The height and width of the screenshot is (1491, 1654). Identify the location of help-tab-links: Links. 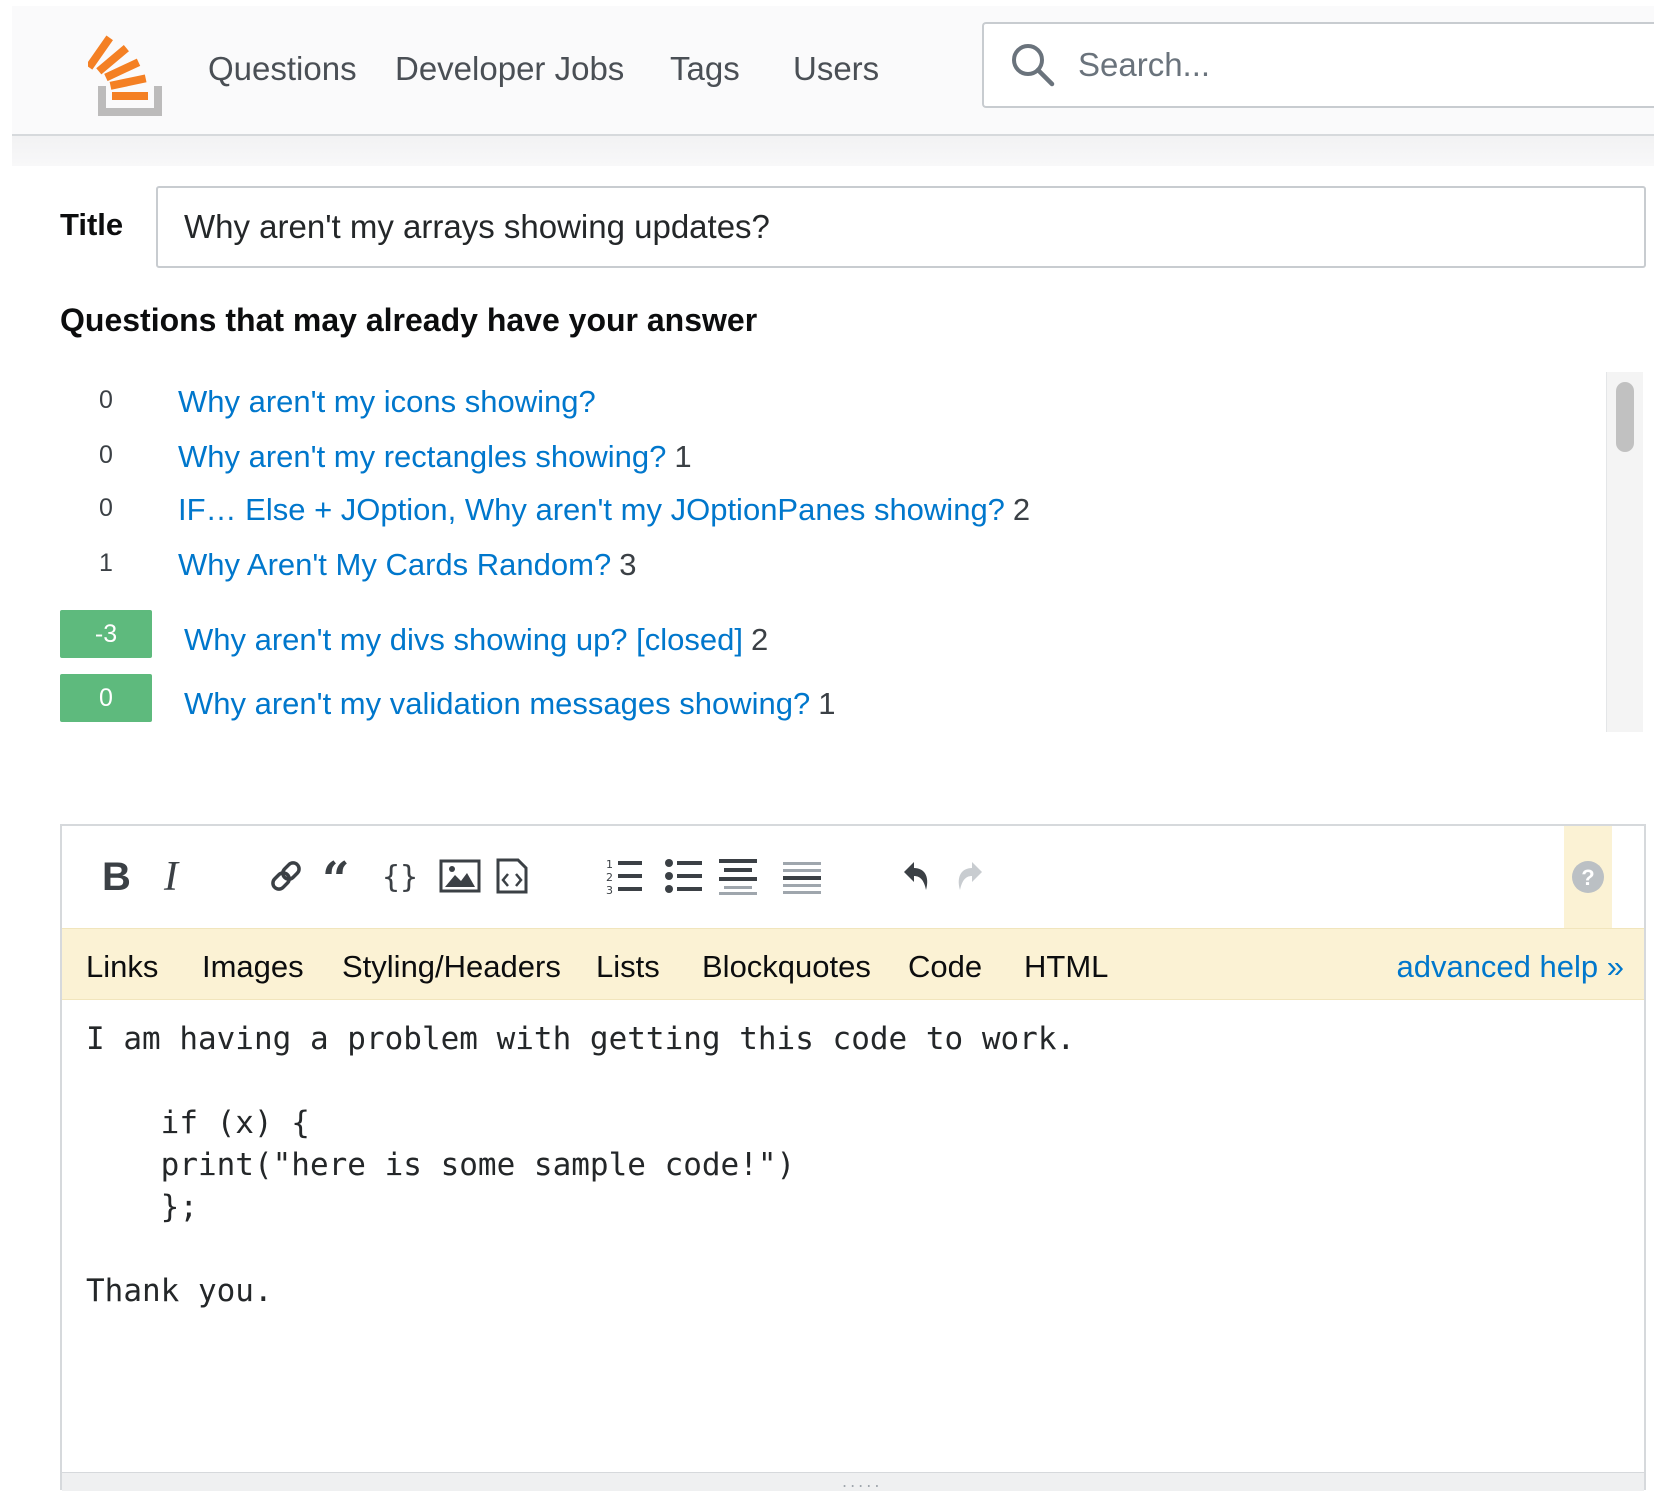
(122, 967).